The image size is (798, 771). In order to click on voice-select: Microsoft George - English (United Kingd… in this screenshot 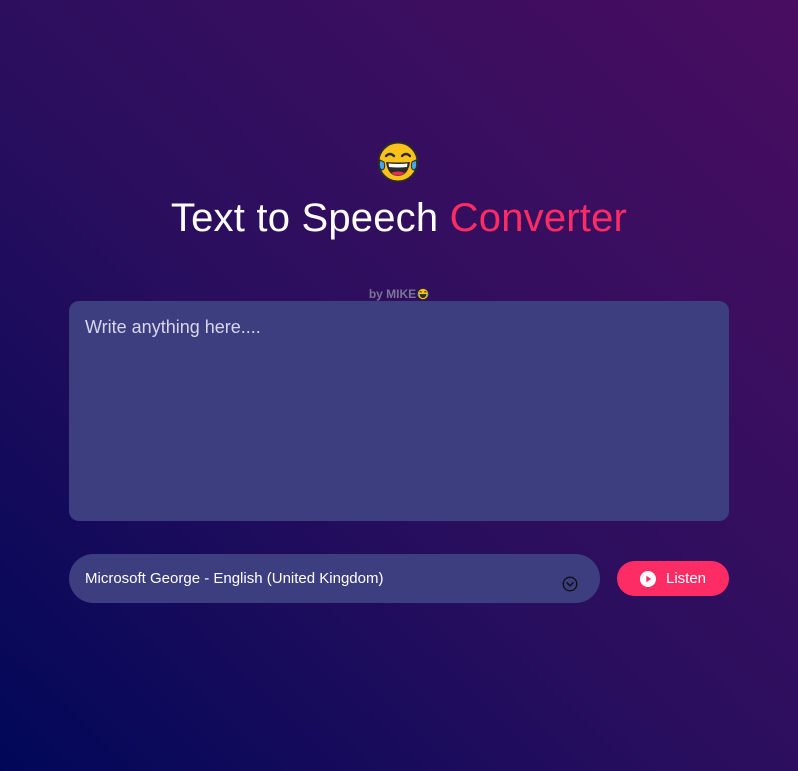, I will do `click(334, 578)`.